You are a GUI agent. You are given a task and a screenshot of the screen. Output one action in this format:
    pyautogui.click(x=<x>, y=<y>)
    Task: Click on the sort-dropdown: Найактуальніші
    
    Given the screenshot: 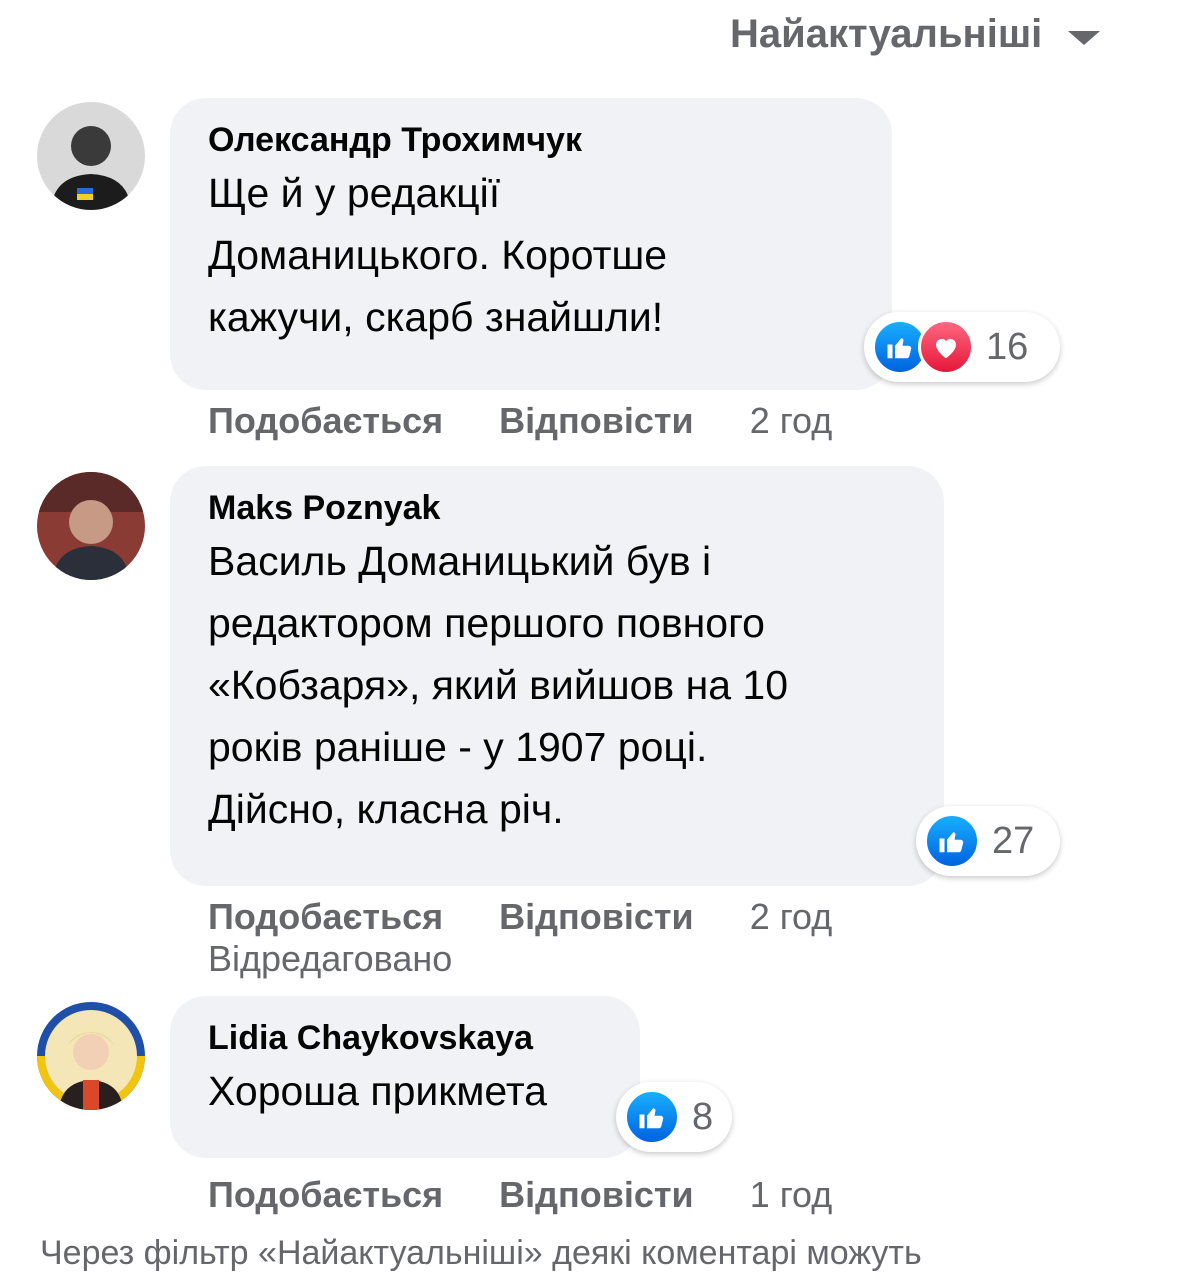 What is the action you would take?
    pyautogui.click(x=915, y=34)
    